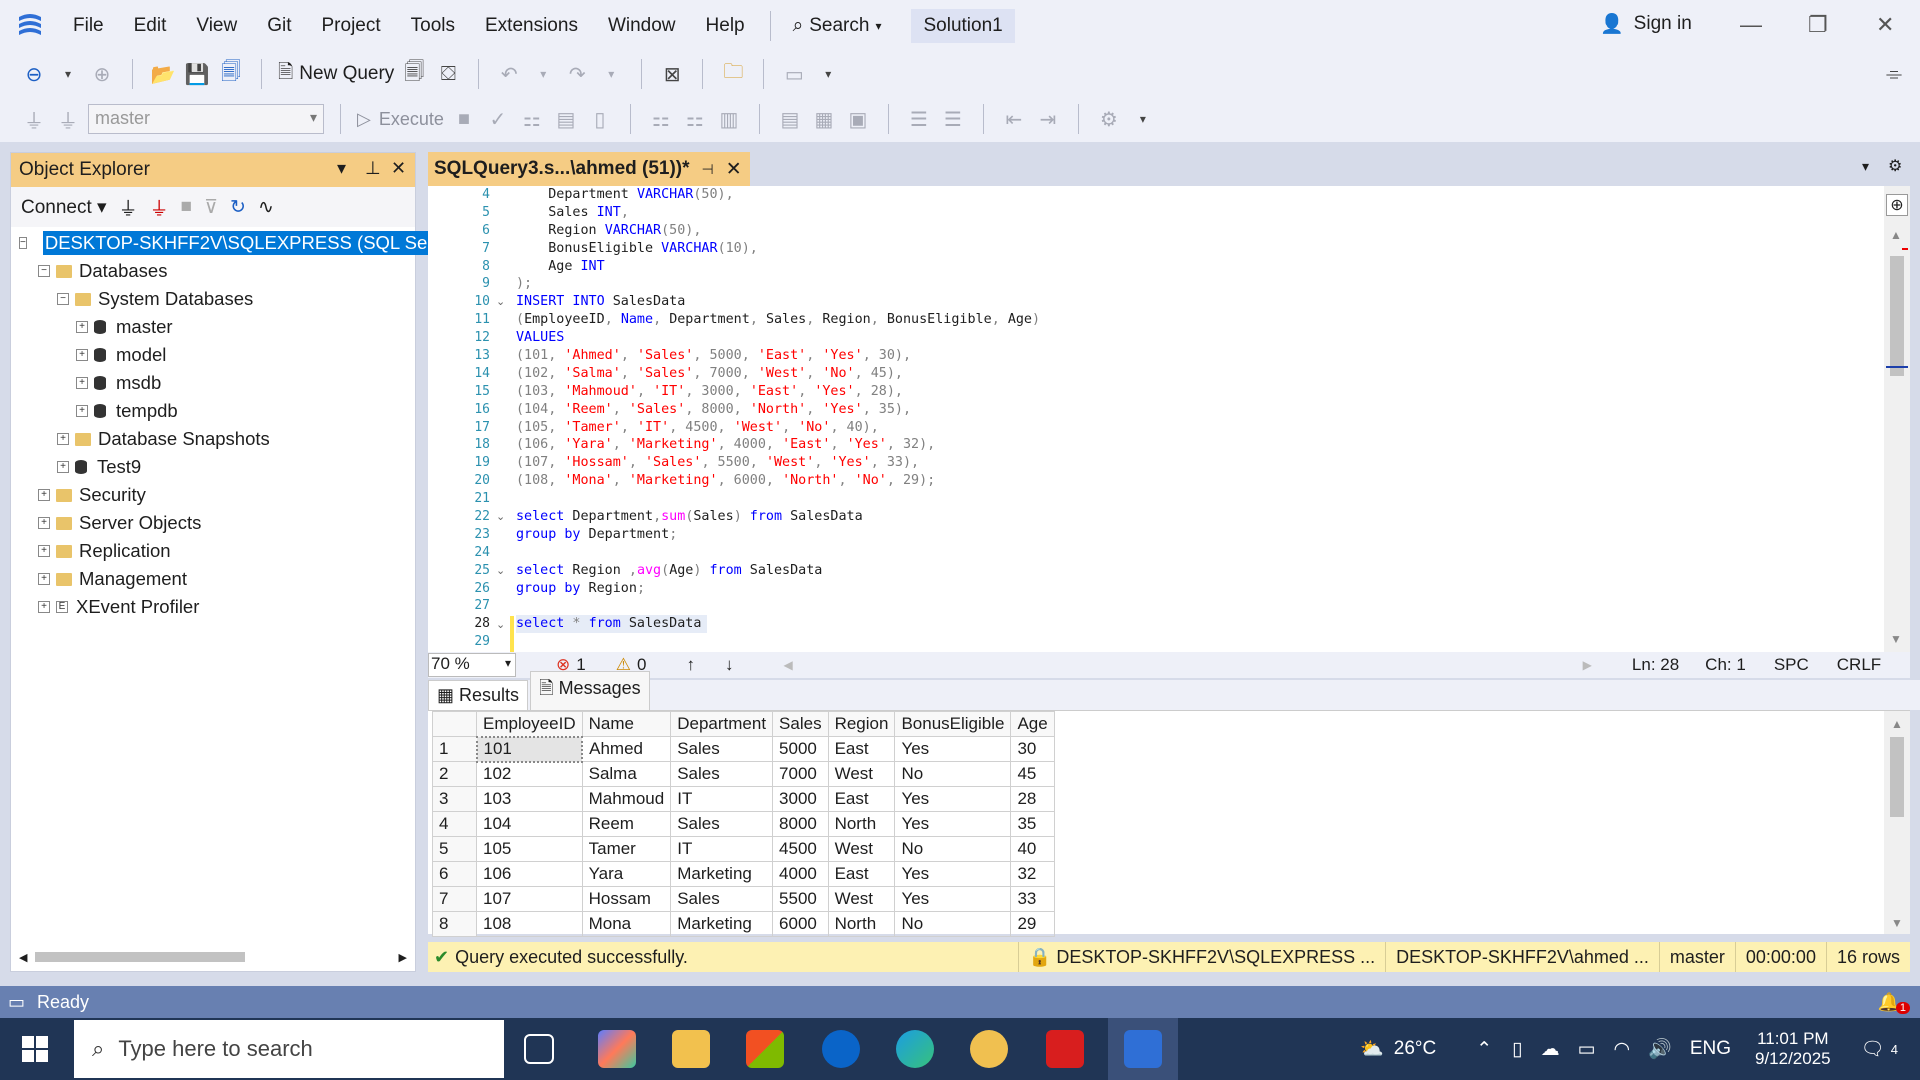 This screenshot has width=1920, height=1080. I want to click on table-cell: Reem, so click(626, 824).